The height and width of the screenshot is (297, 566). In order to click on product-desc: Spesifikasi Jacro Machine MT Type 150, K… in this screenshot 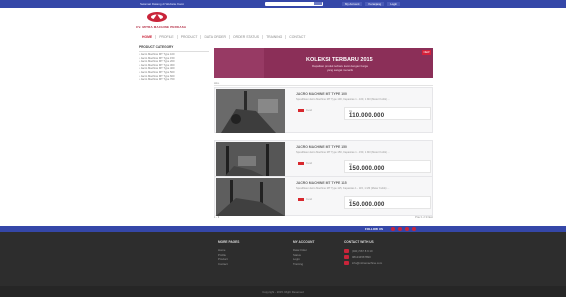, I will do `click(343, 152)`.